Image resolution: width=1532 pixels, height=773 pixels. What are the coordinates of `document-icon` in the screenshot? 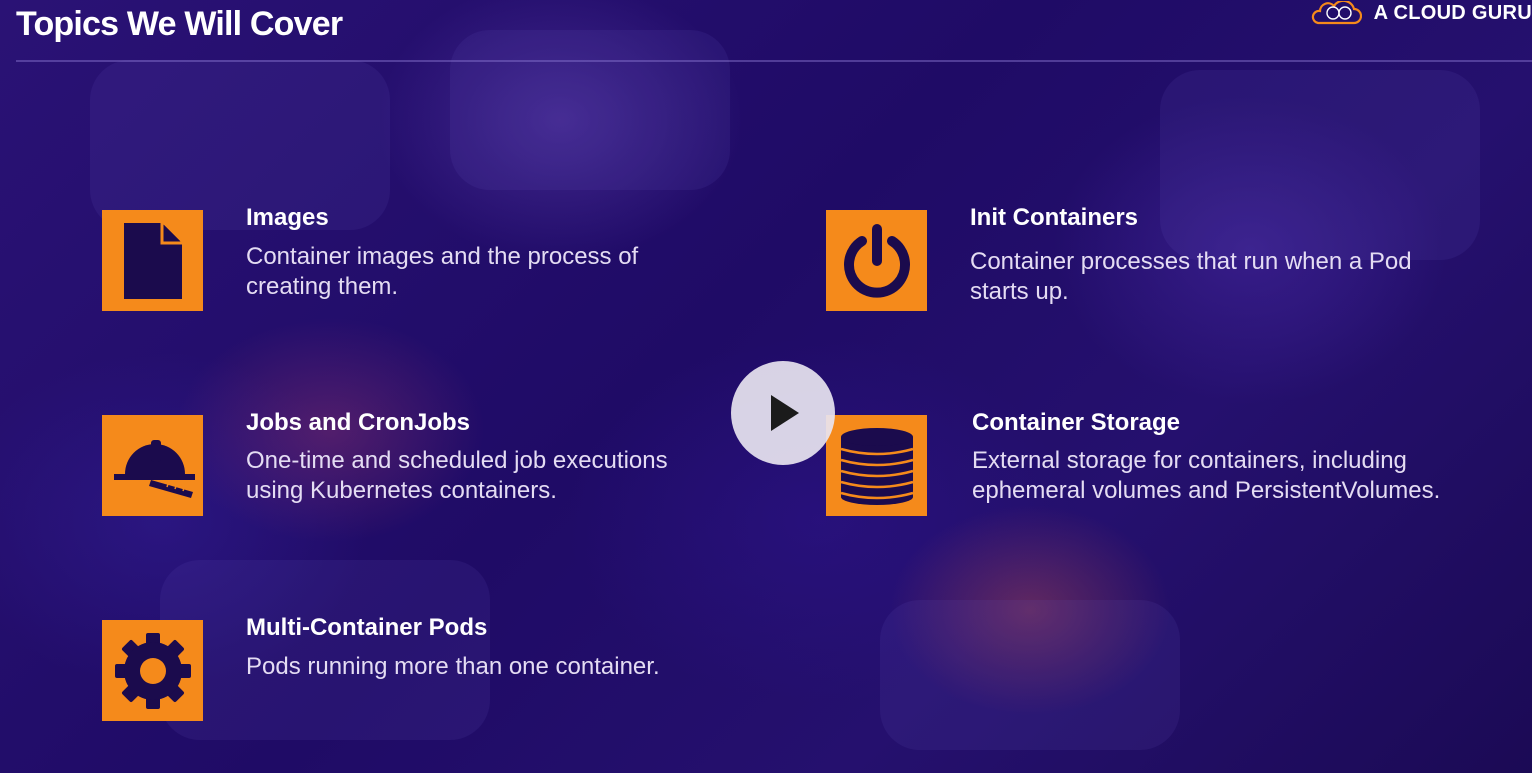 It's located at (152, 260).